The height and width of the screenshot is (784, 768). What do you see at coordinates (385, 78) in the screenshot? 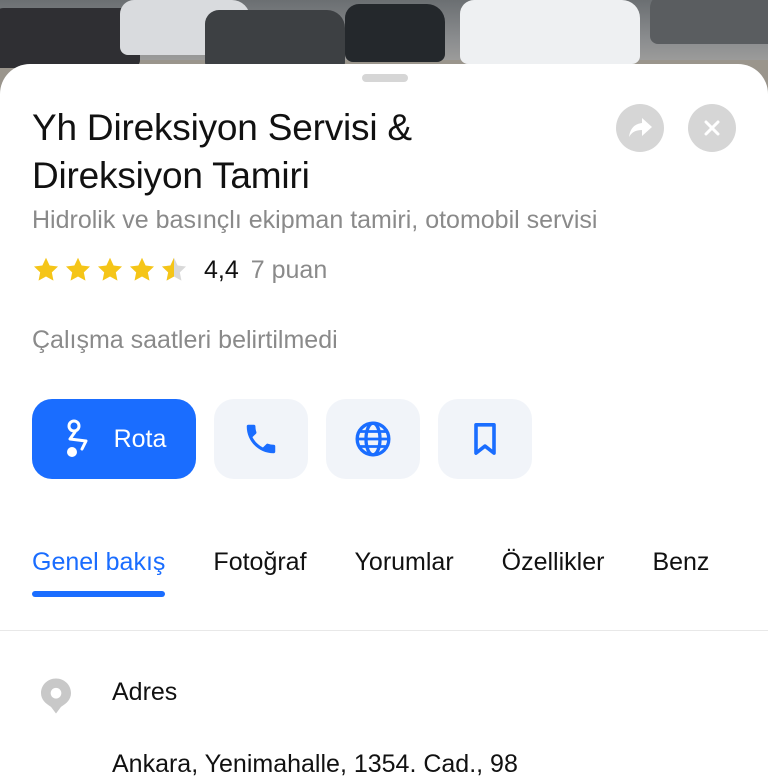
I see `drag-handle` at bounding box center [385, 78].